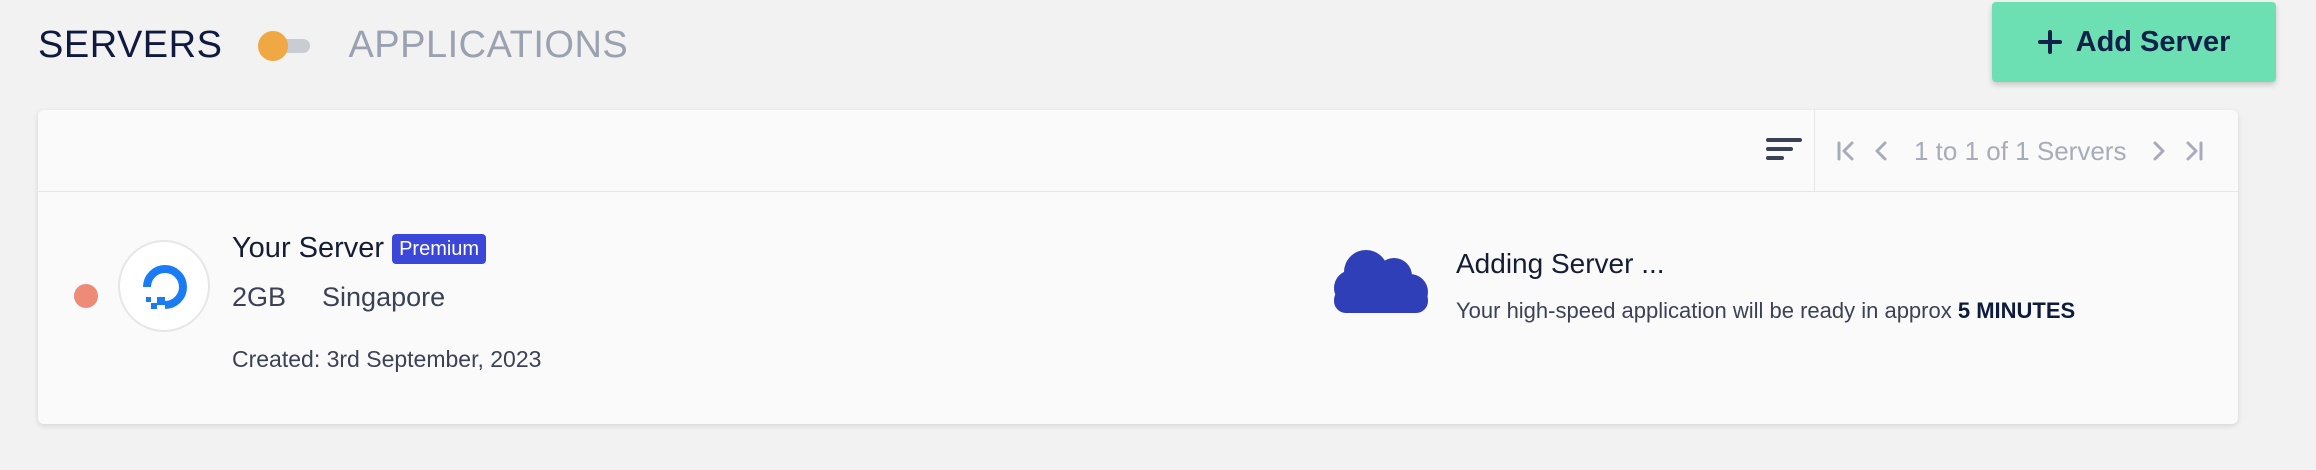 The width and height of the screenshot is (2316, 470). Describe the element at coordinates (86, 296) in the screenshot. I see `status-dot` at that location.